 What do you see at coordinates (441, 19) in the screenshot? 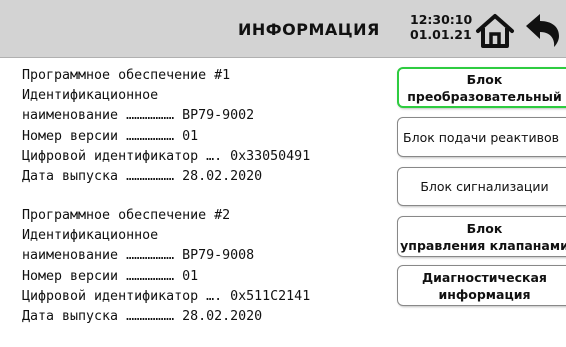
I see `clock-time: 12:30:10` at bounding box center [441, 19].